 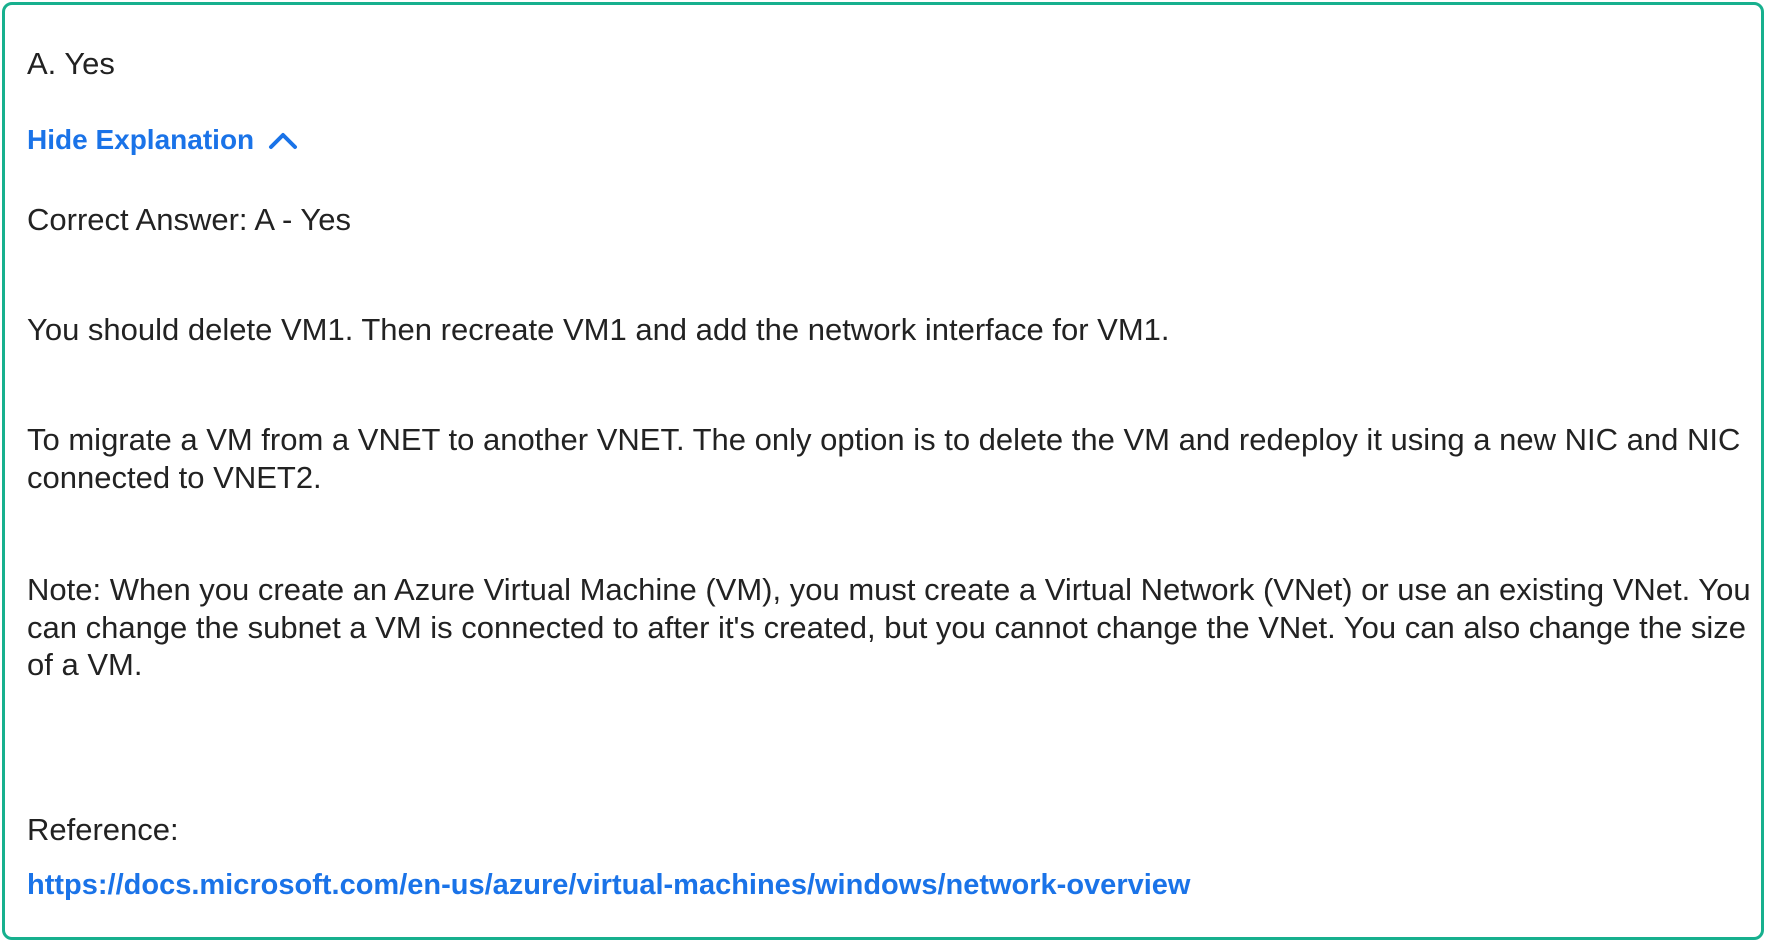 I want to click on selected-answer: A. Yes, so click(x=71, y=63).